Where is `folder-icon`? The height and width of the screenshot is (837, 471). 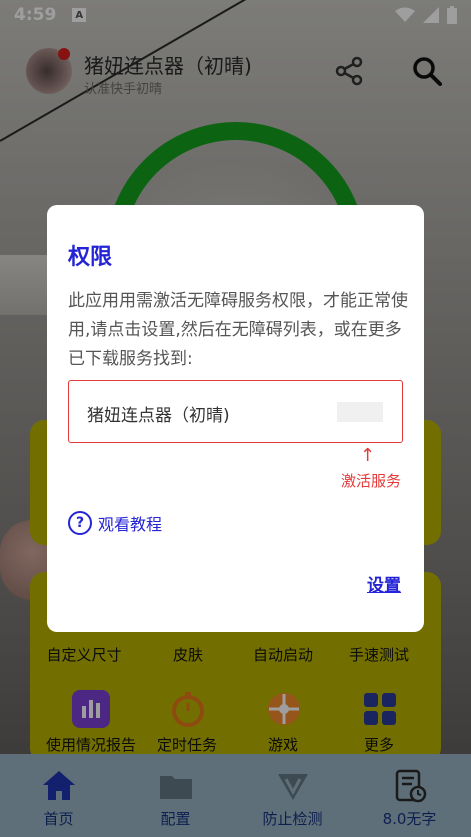 folder-icon is located at coordinates (176, 787).